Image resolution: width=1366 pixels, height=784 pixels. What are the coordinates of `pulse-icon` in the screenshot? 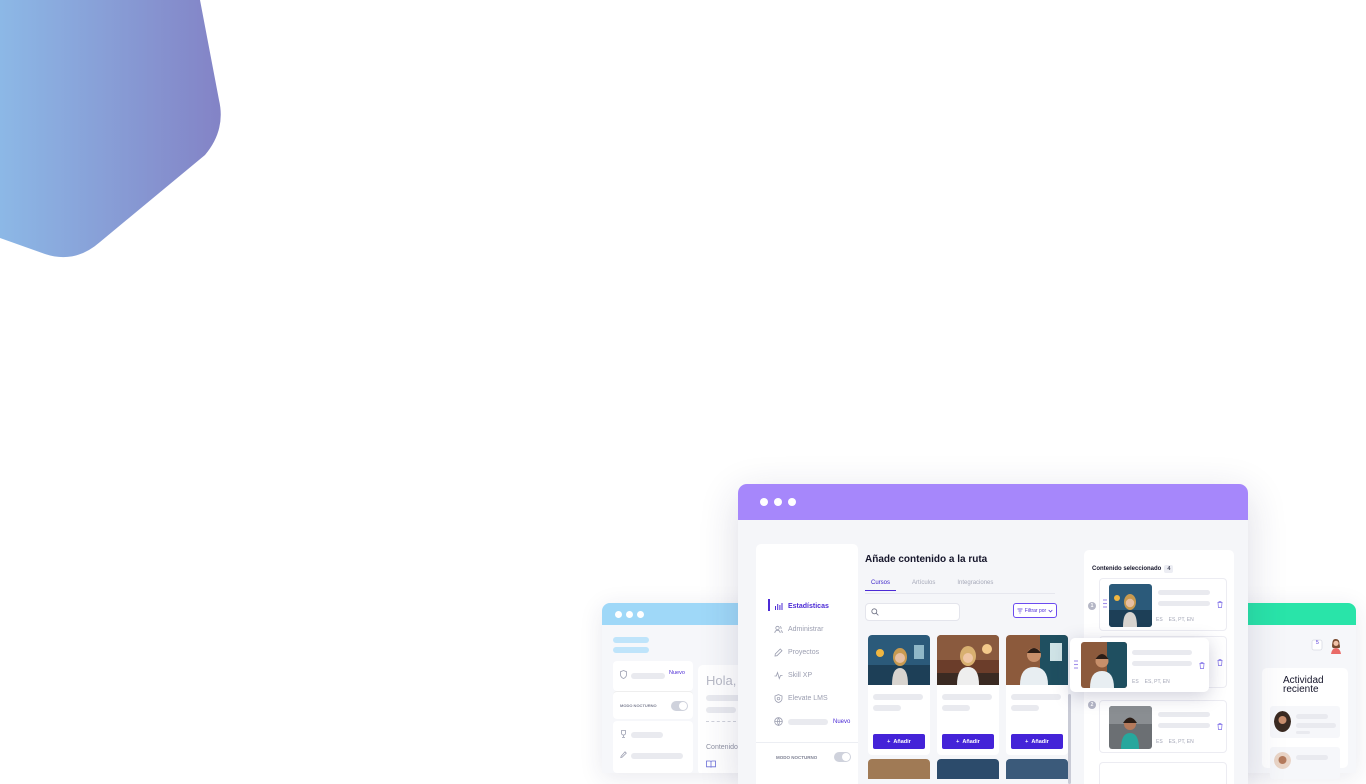 It's located at (778, 675).